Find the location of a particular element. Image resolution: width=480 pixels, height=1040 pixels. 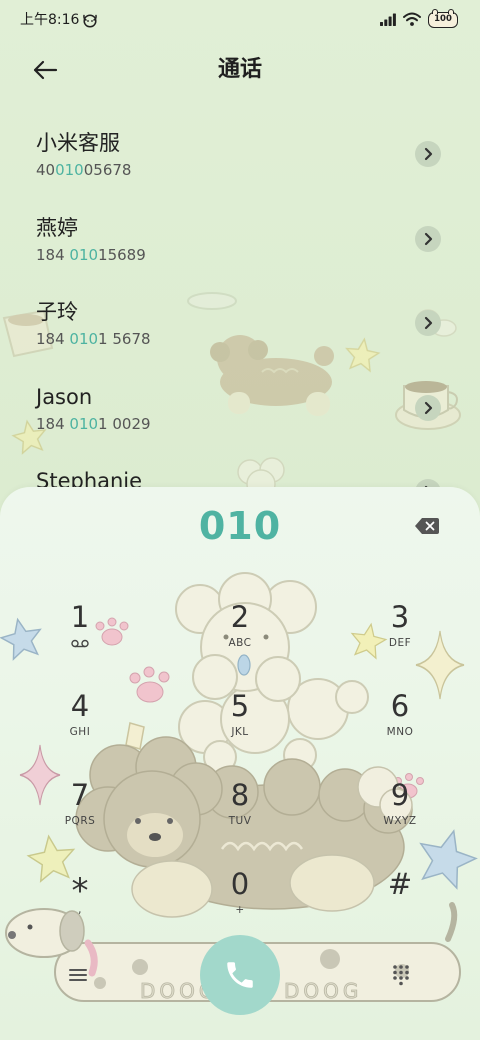

contact-name: Jason is located at coordinates (64, 396).